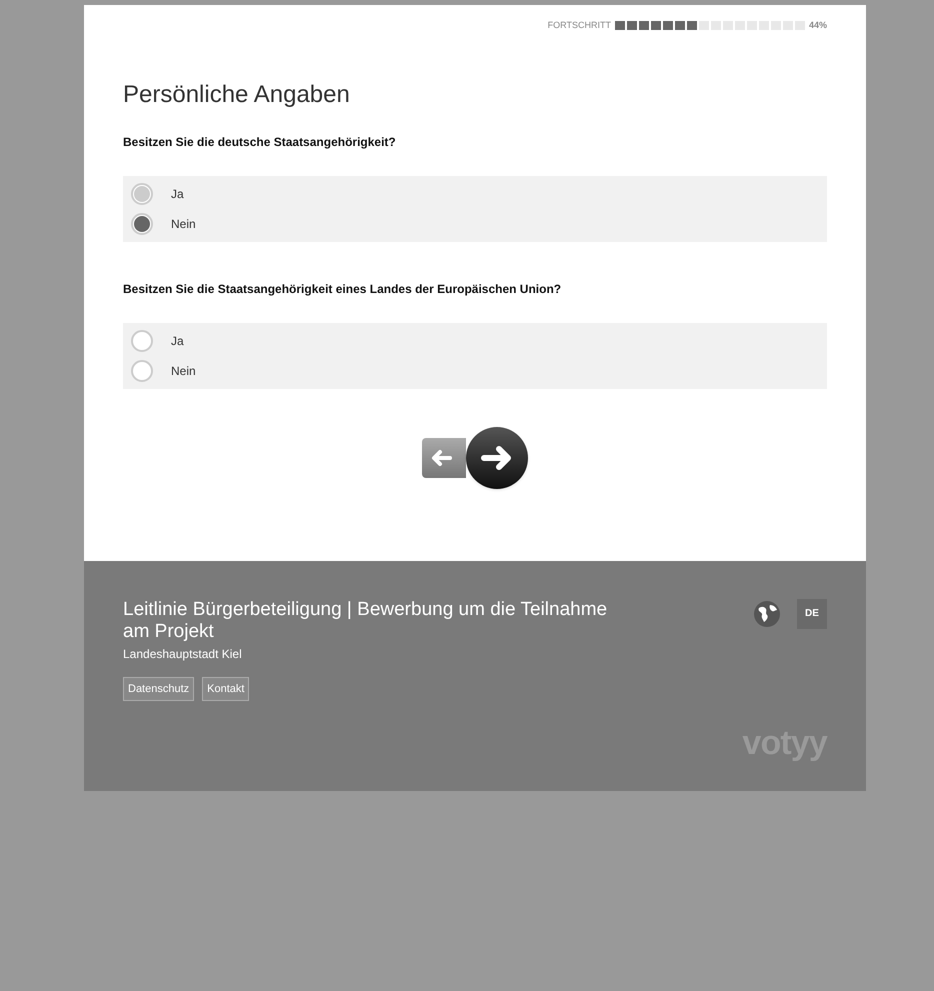 This screenshot has height=991, width=934. Describe the element at coordinates (183, 654) in the screenshot. I see `footer-subtitle: Landeshauptstadt Kiel` at that location.